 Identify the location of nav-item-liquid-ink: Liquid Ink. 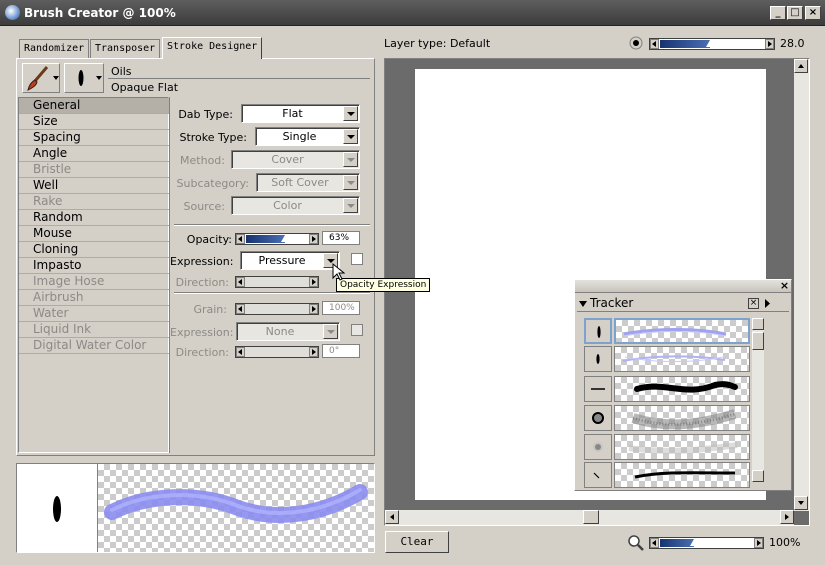
(94, 330).